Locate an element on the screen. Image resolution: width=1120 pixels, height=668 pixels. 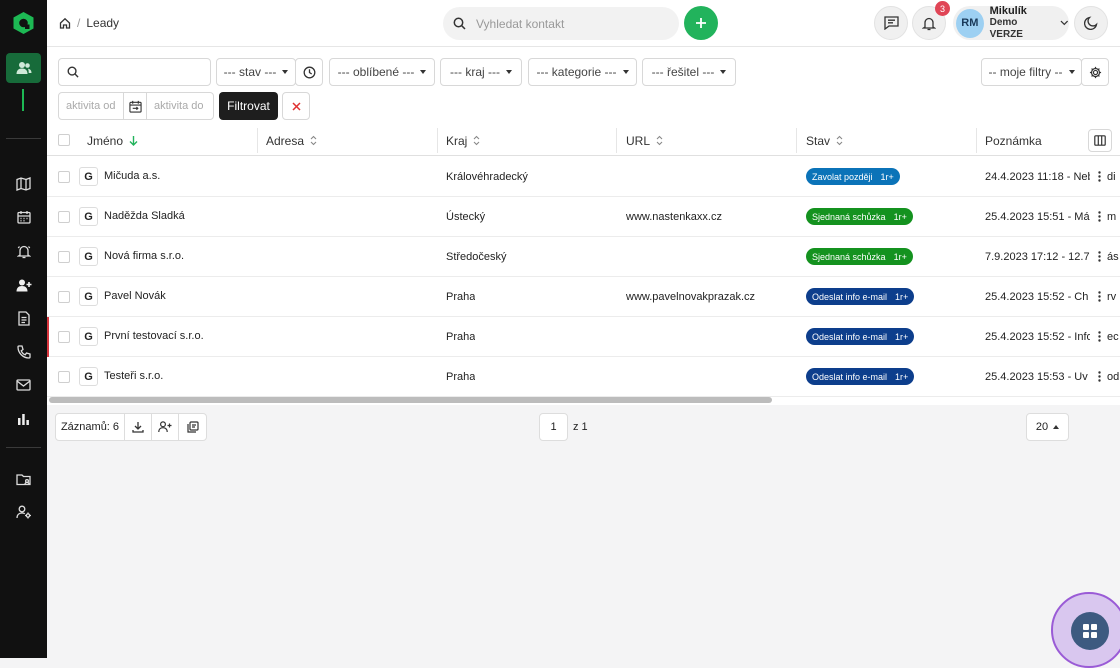
sidebar-divider is located at coordinates (23, 138).